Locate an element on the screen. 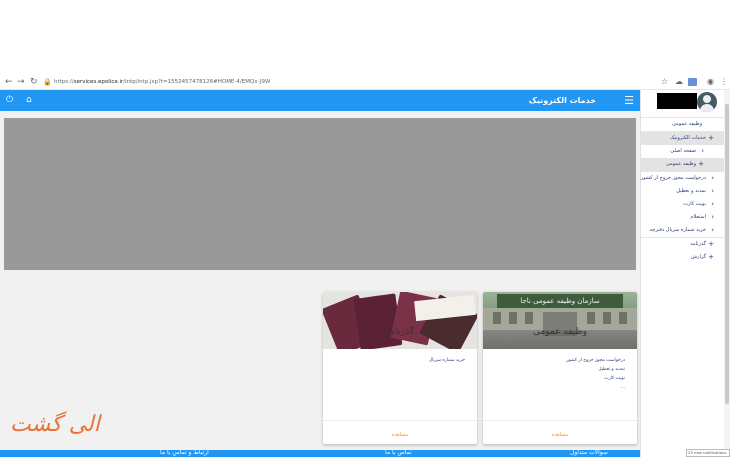 Image resolution: width=730 pixels, height=457 pixels. card-item-link: خرید شماره سریال is located at coordinates (447, 360).